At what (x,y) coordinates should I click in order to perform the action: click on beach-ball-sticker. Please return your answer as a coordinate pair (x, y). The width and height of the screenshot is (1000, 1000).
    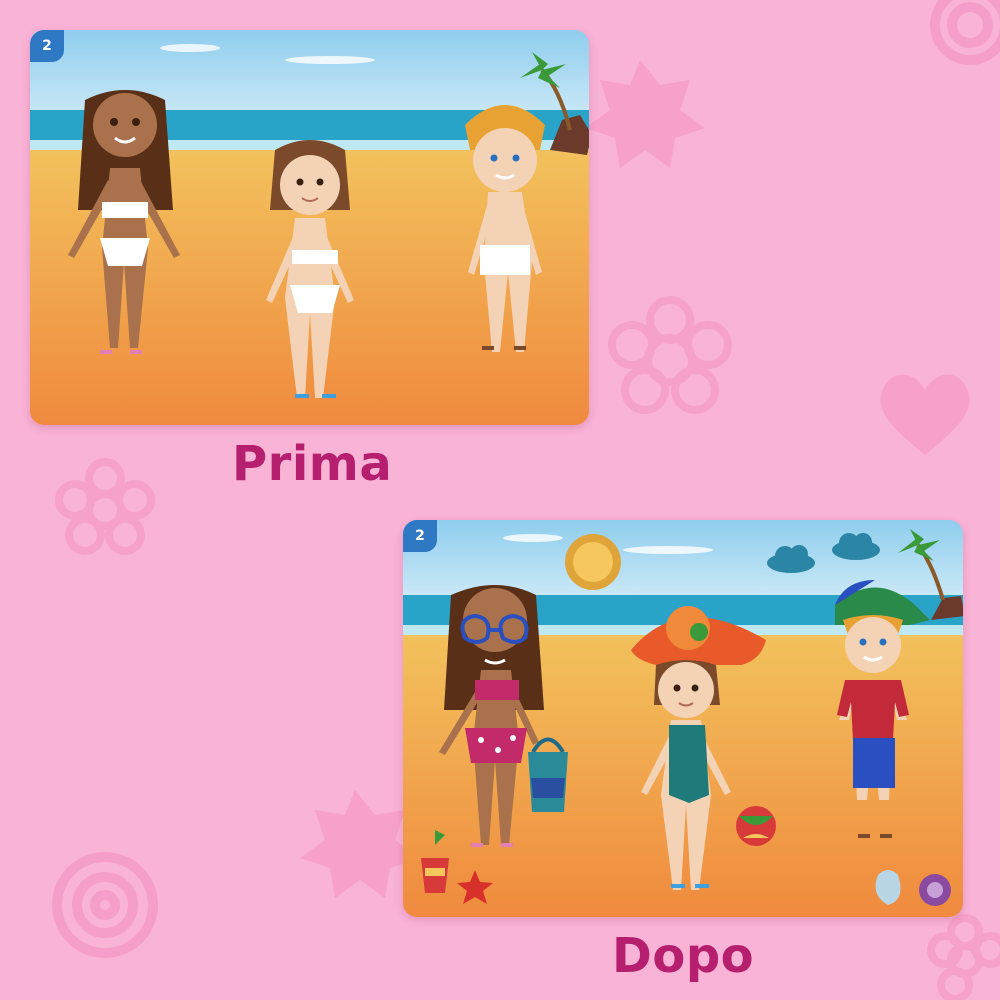
    Looking at the image, I should click on (756, 826).